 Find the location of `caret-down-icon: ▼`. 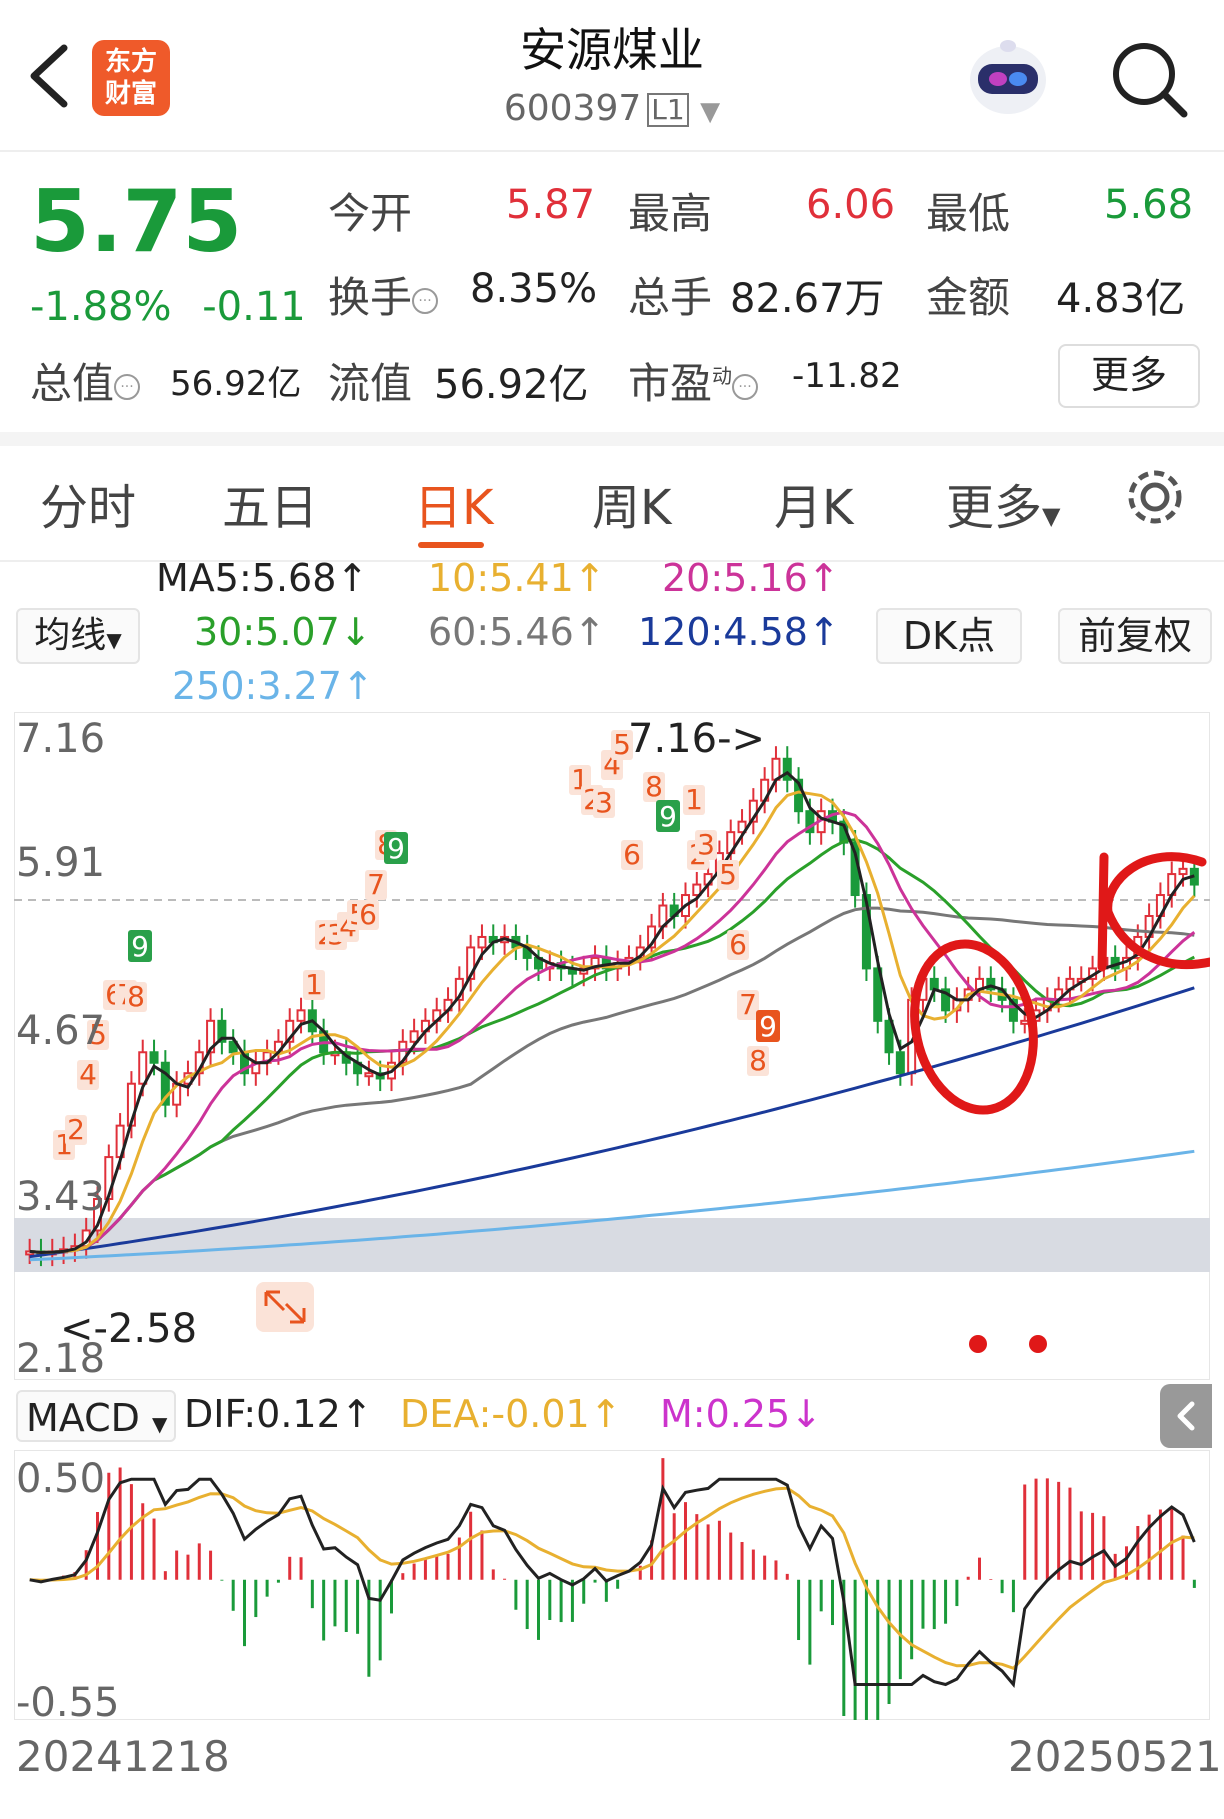

caret-down-icon: ▼ is located at coordinates (710, 112).